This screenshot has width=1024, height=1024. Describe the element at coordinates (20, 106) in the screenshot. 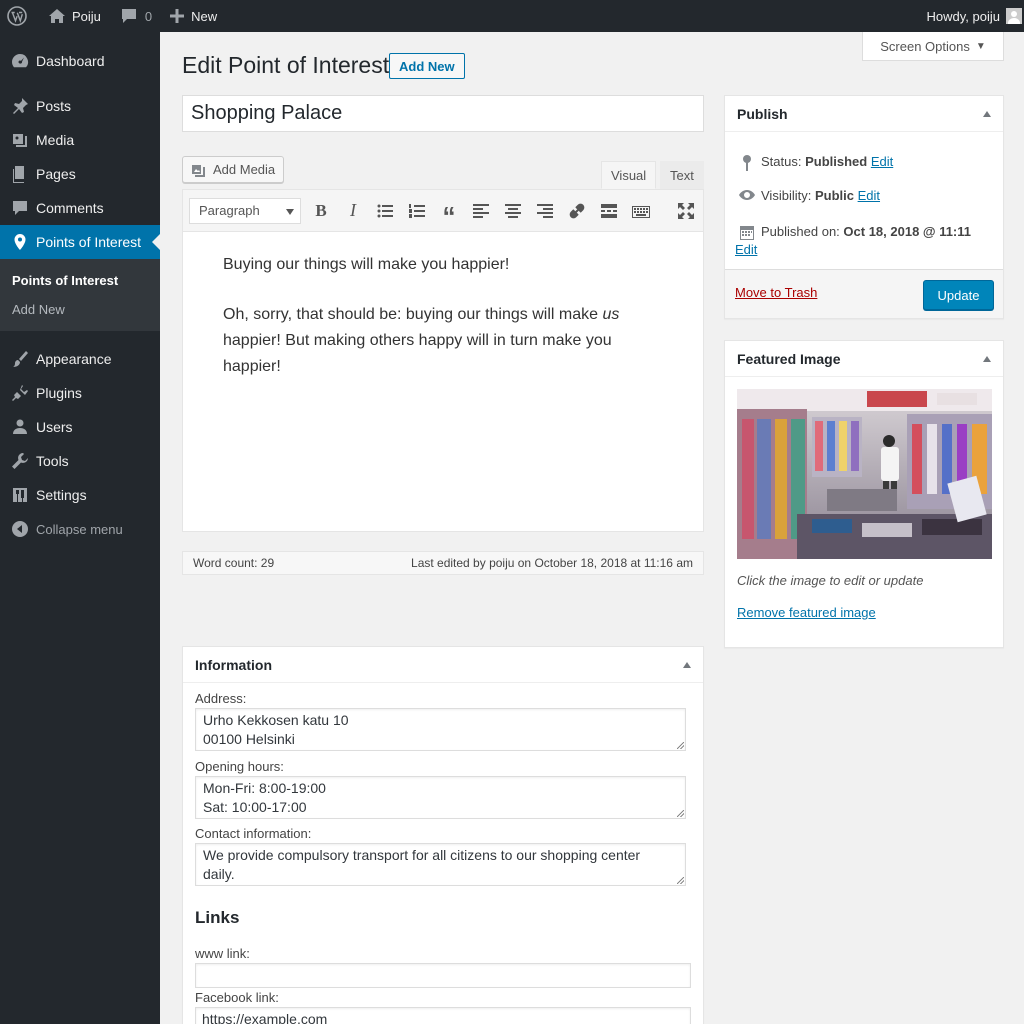

I see `pin-icon` at that location.